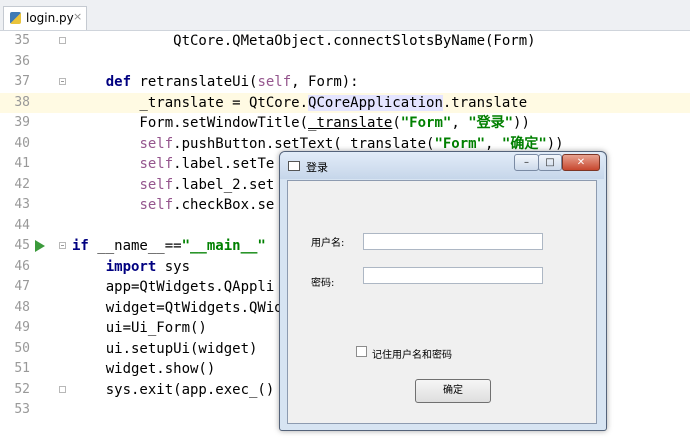 This screenshot has height=440, width=690. Describe the element at coordinates (453, 275) in the screenshot. I see `password-input` at that location.